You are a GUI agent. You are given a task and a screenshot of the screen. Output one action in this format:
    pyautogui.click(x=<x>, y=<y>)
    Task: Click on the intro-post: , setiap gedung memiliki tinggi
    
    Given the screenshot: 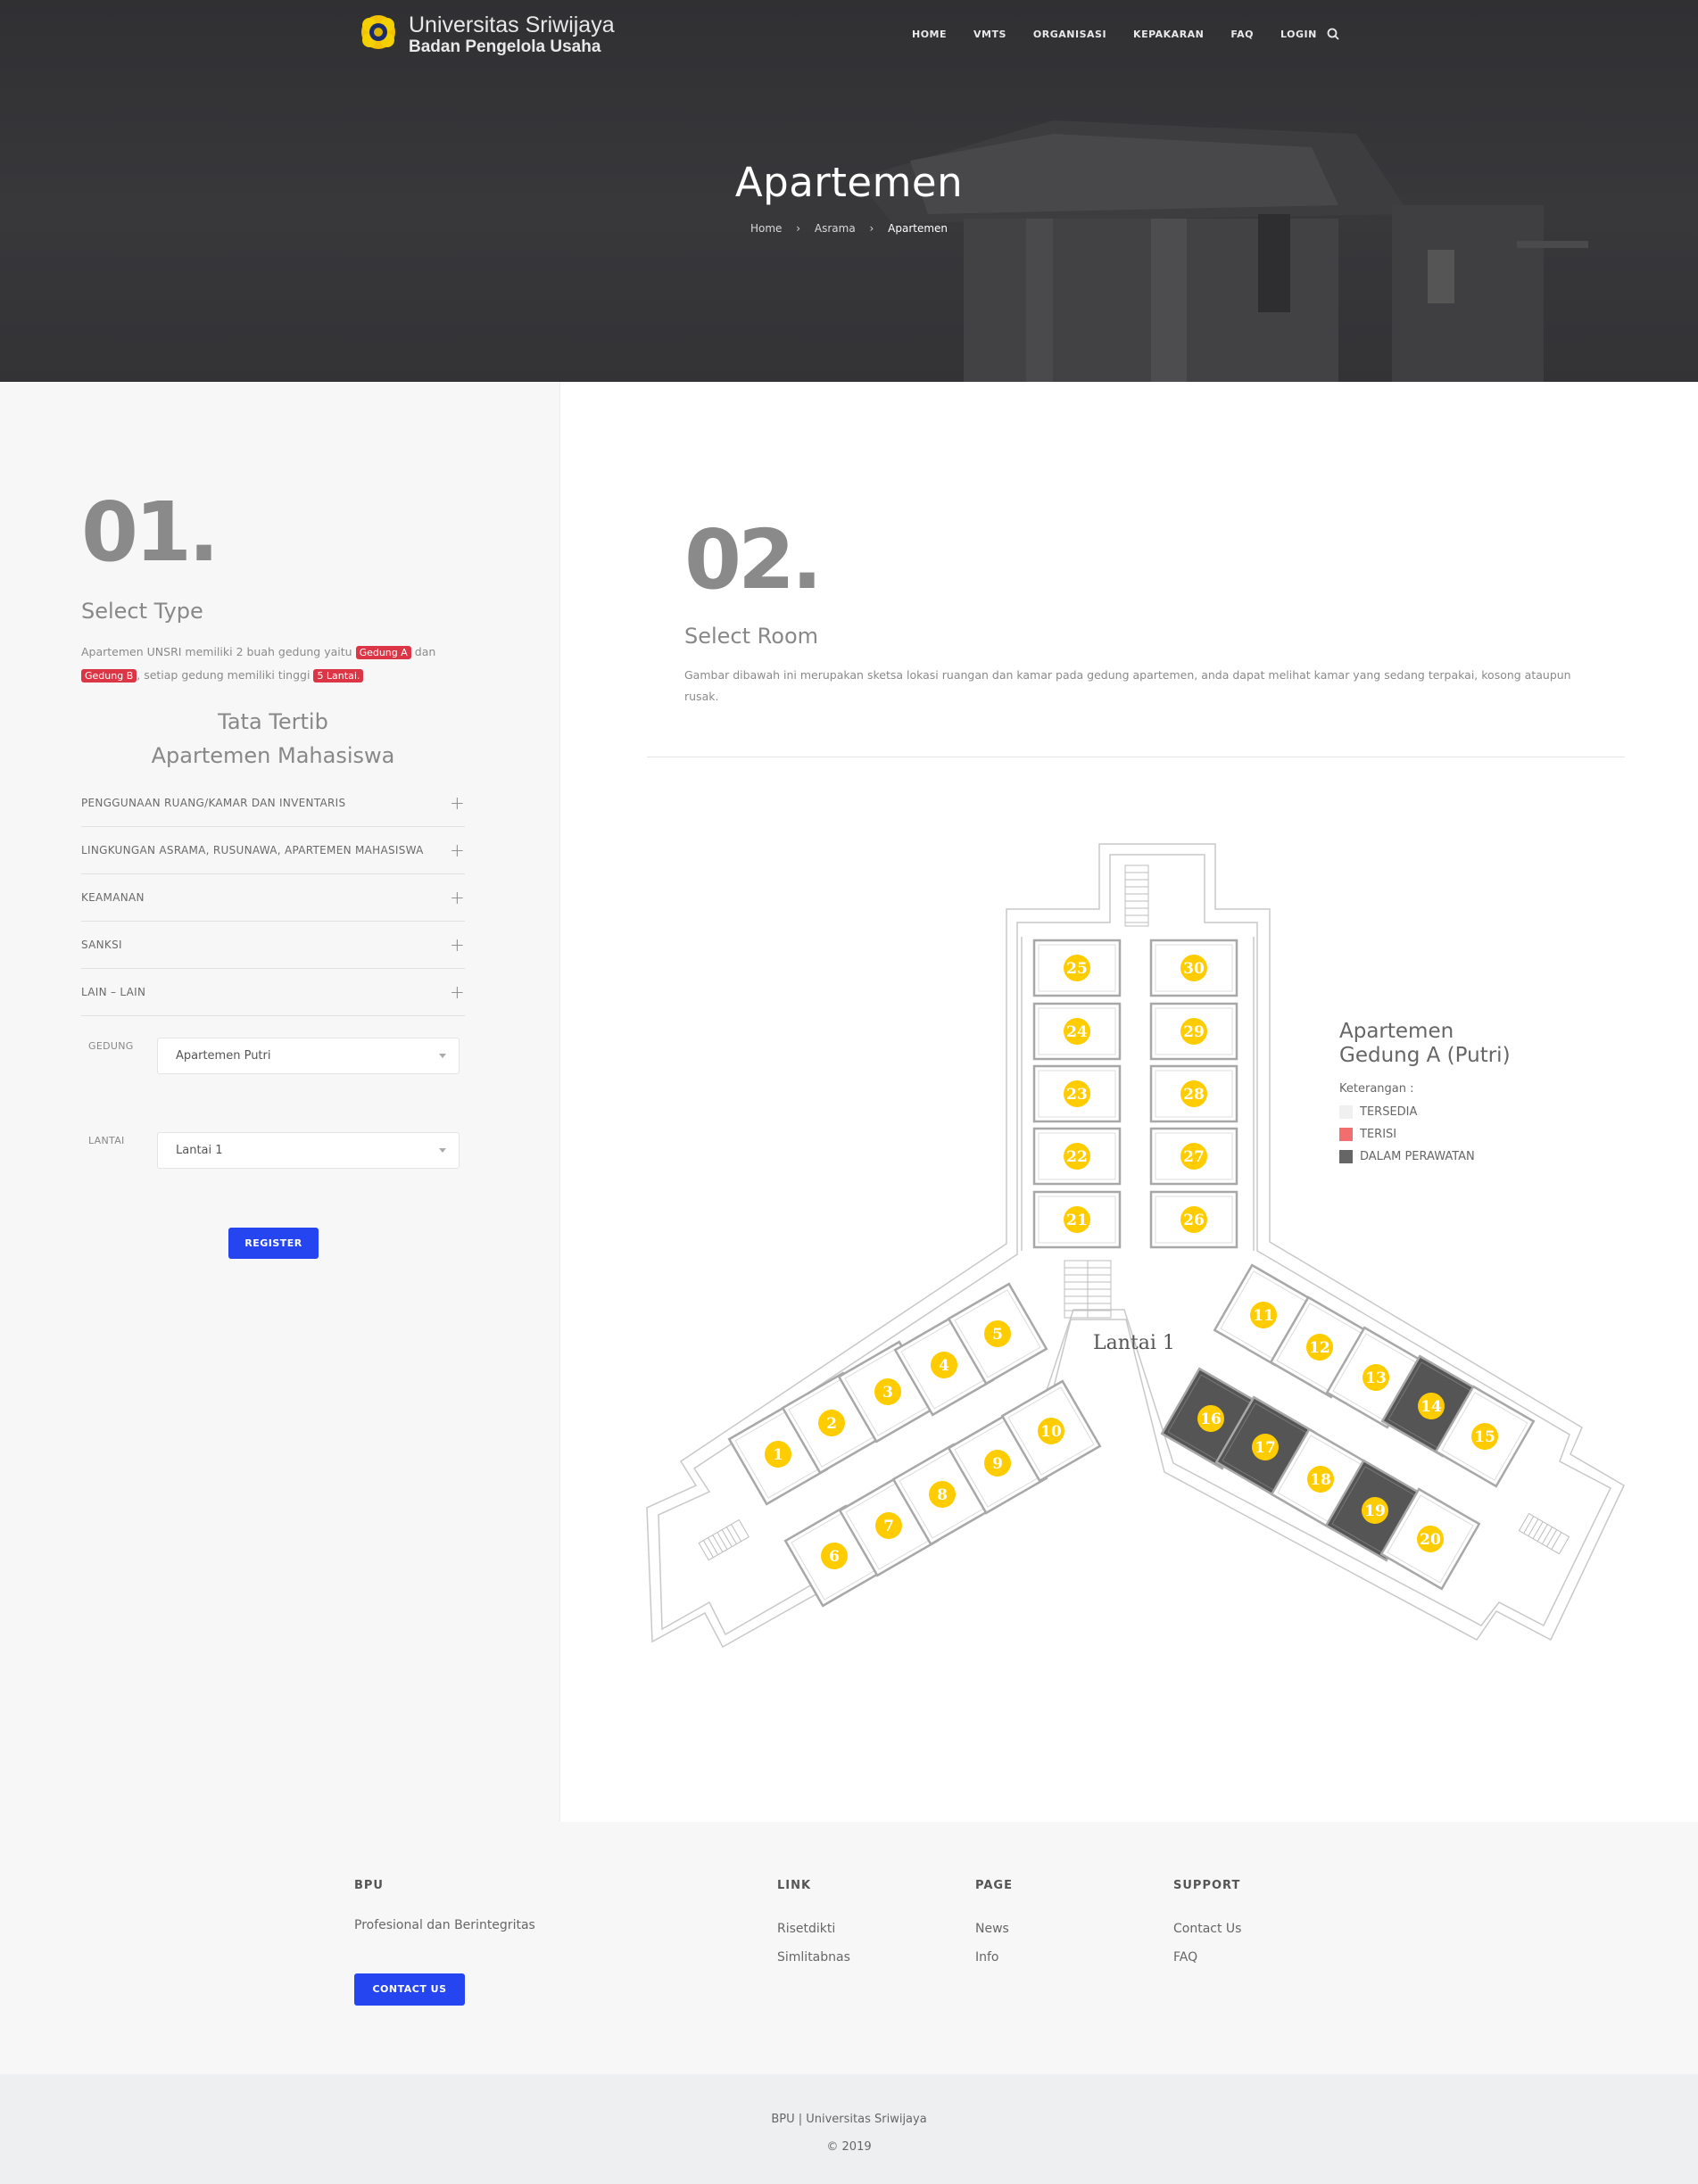 What is the action you would take?
    pyautogui.click(x=224, y=675)
    